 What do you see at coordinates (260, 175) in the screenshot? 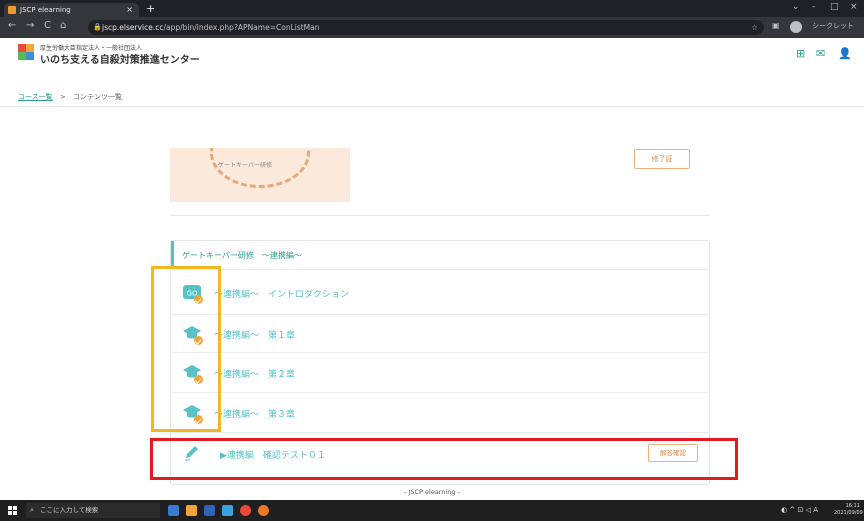
I see `course-banner: ゲートキーパー研修` at bounding box center [260, 175].